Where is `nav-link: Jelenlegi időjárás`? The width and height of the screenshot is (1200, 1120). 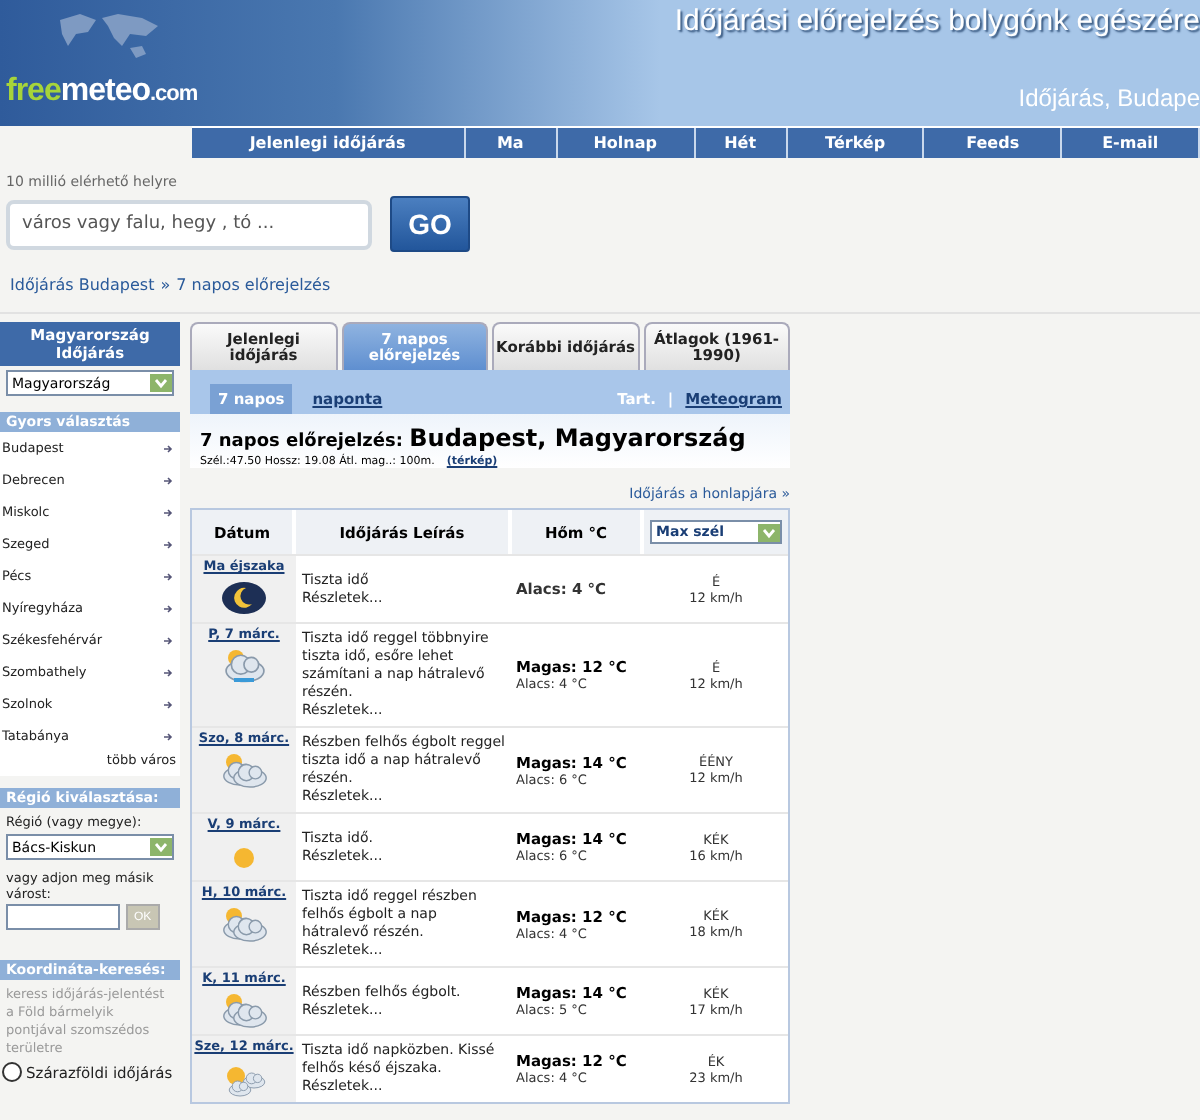 nav-link: Jelenlegi időjárás is located at coordinates (329, 143).